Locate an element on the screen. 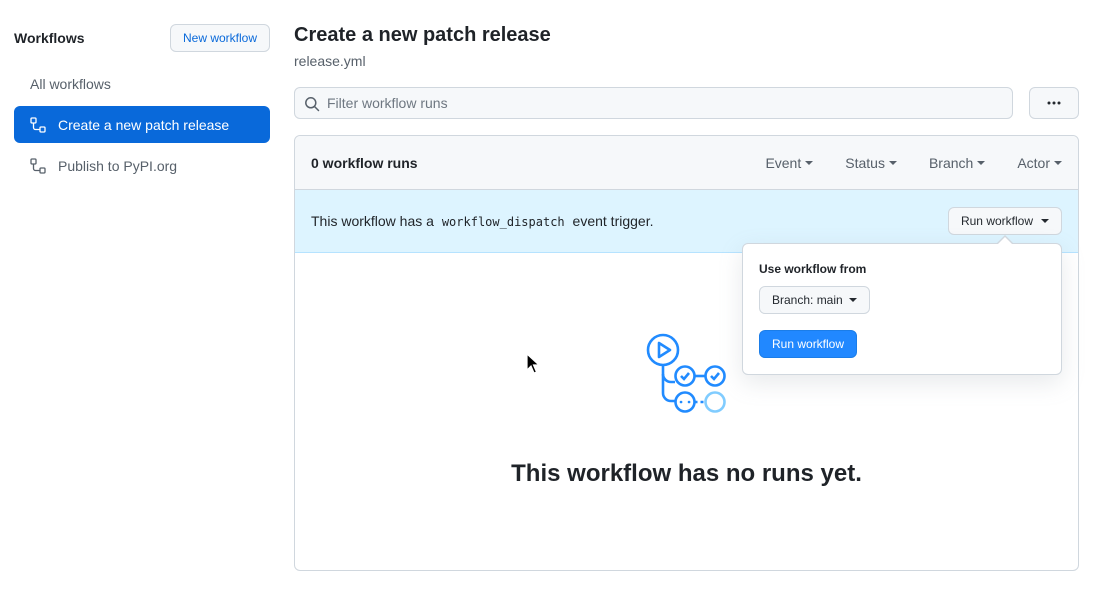 The height and width of the screenshot is (589, 1096). new-workflow-button: New workflow is located at coordinates (219, 38).